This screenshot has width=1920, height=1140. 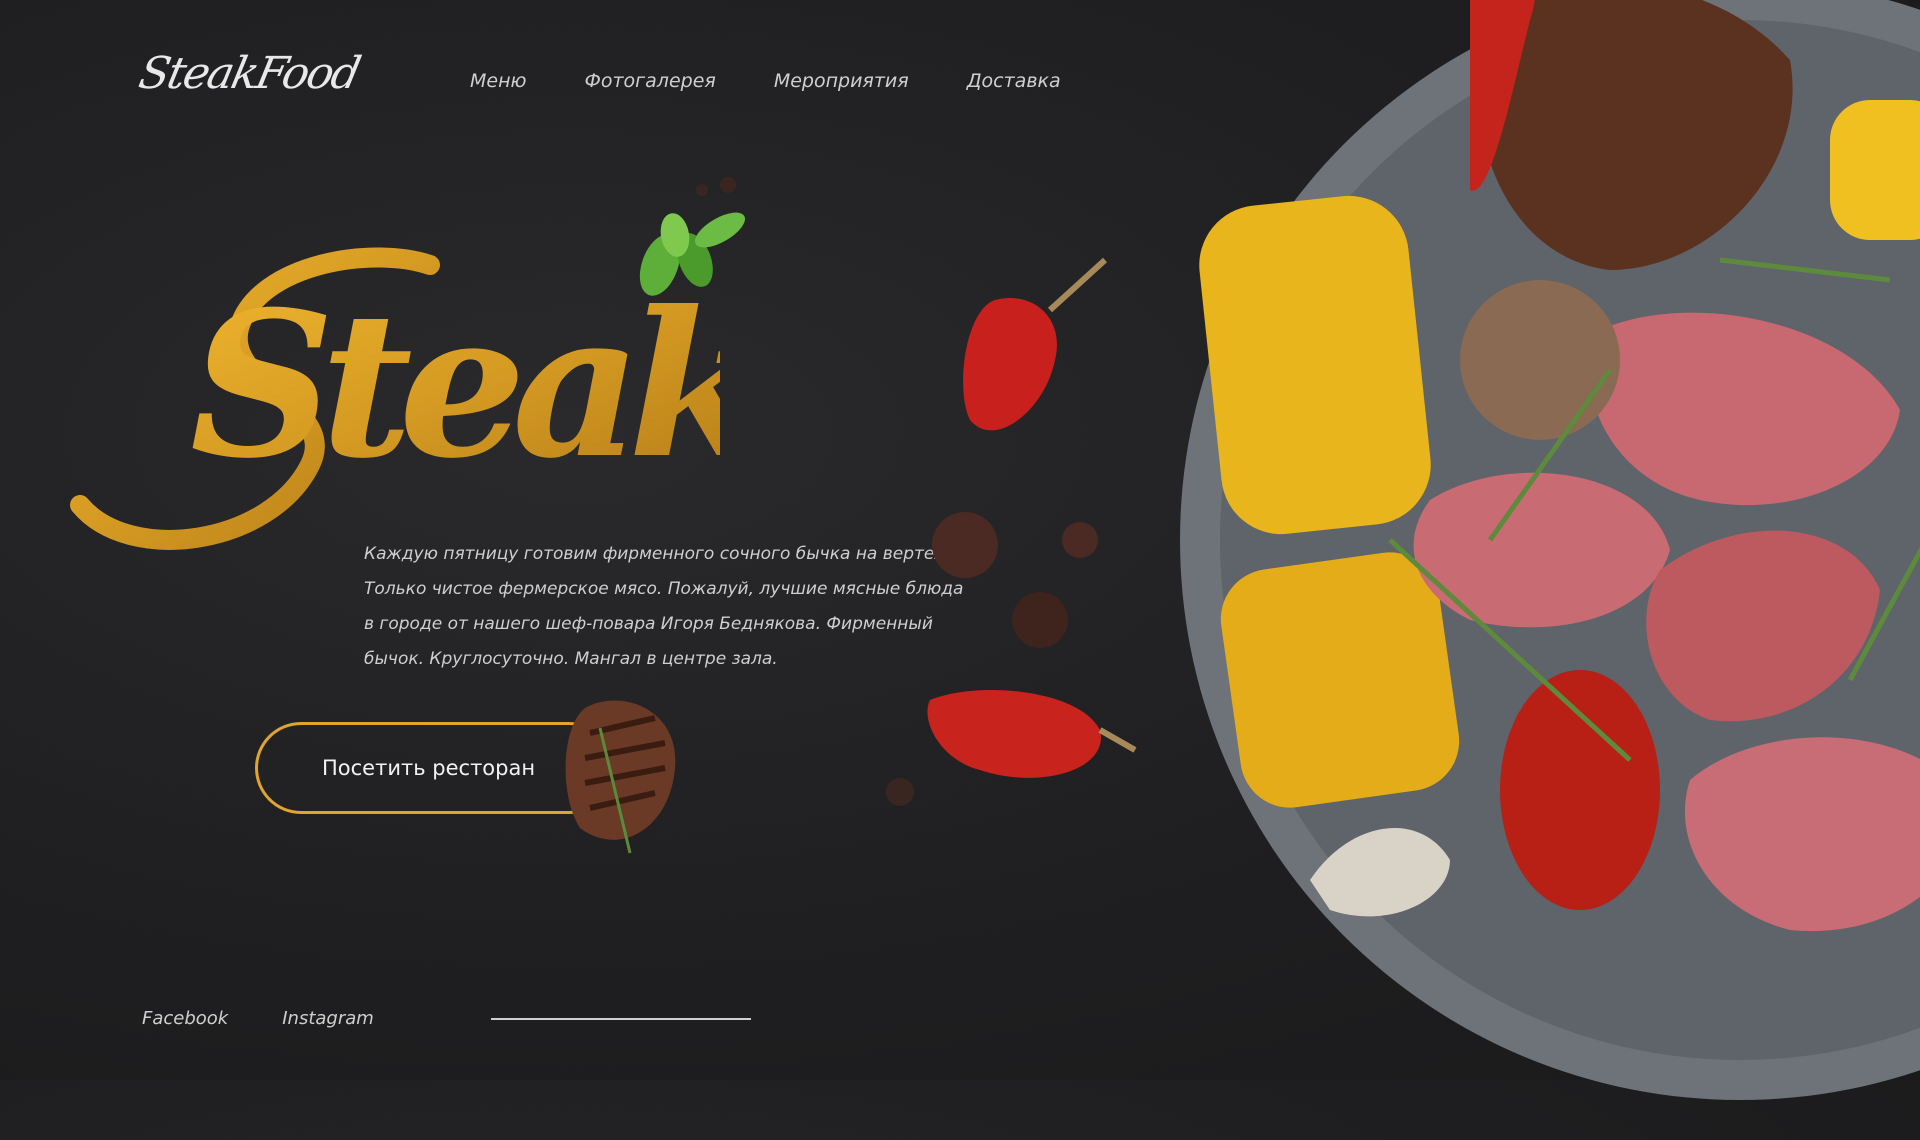 I want to click on brand-logo: SteakFood, so click(x=249, y=73).